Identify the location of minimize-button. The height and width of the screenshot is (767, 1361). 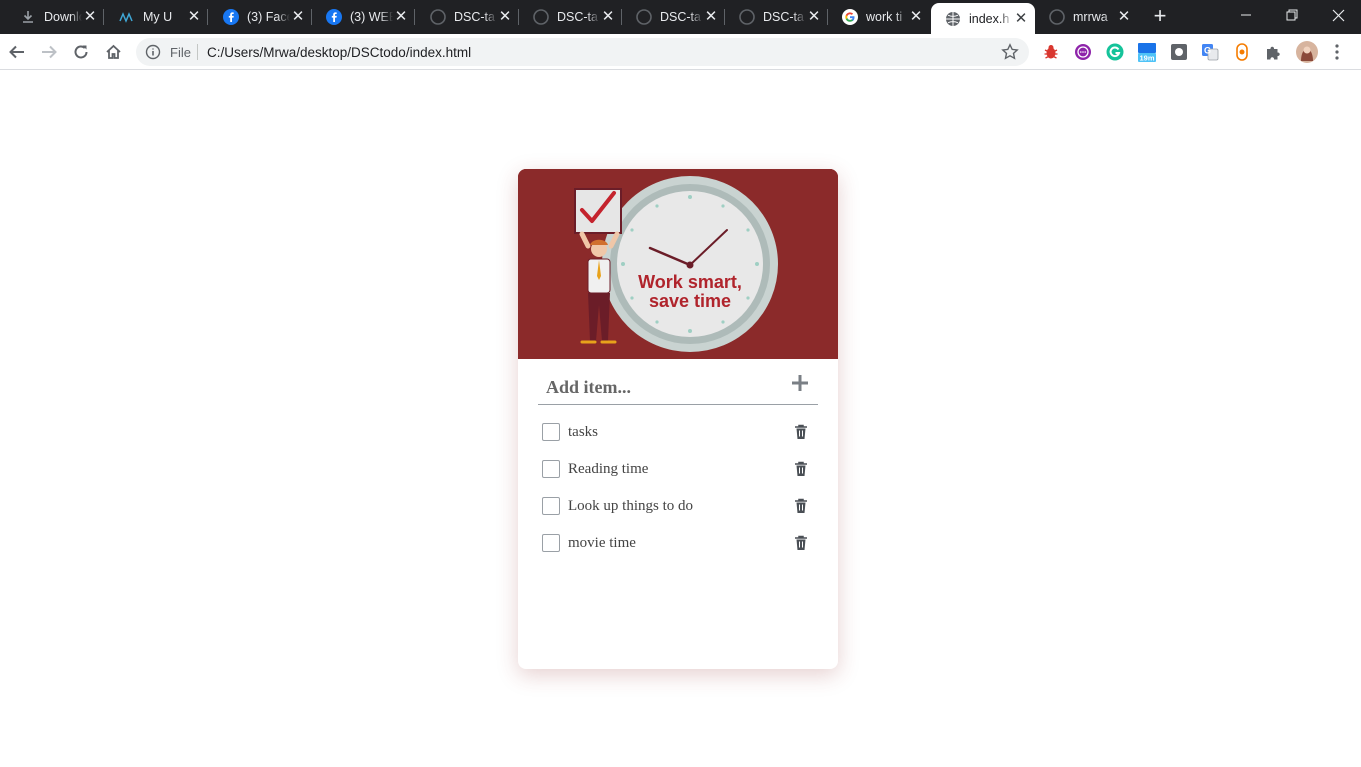
(1246, 15).